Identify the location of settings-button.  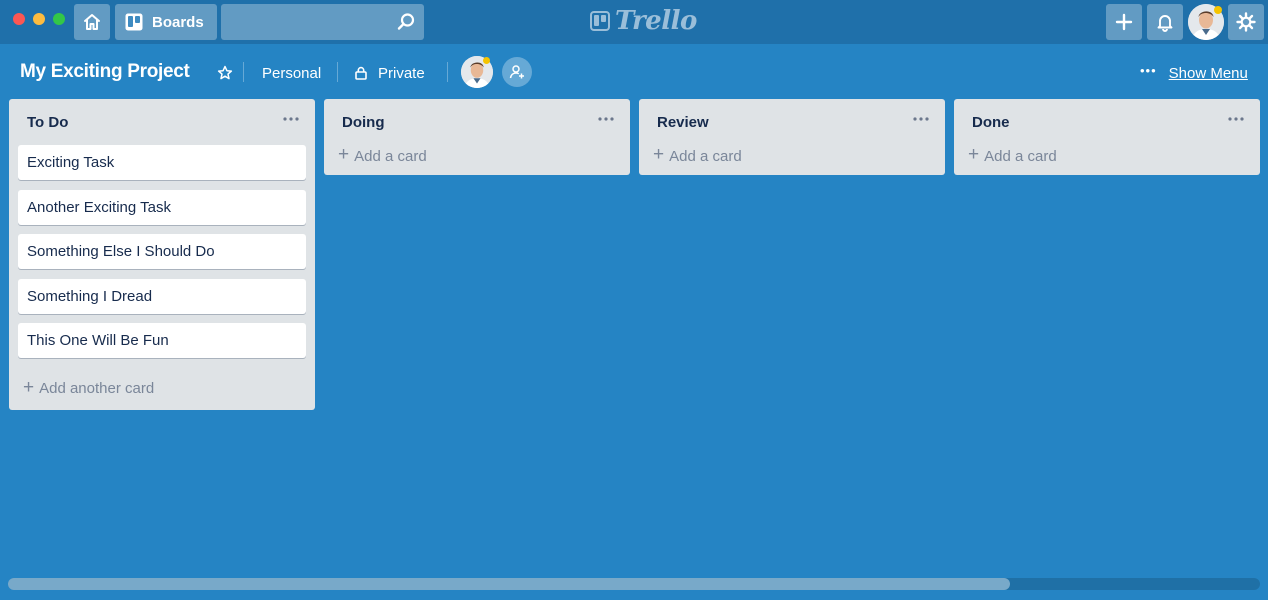
(1246, 22).